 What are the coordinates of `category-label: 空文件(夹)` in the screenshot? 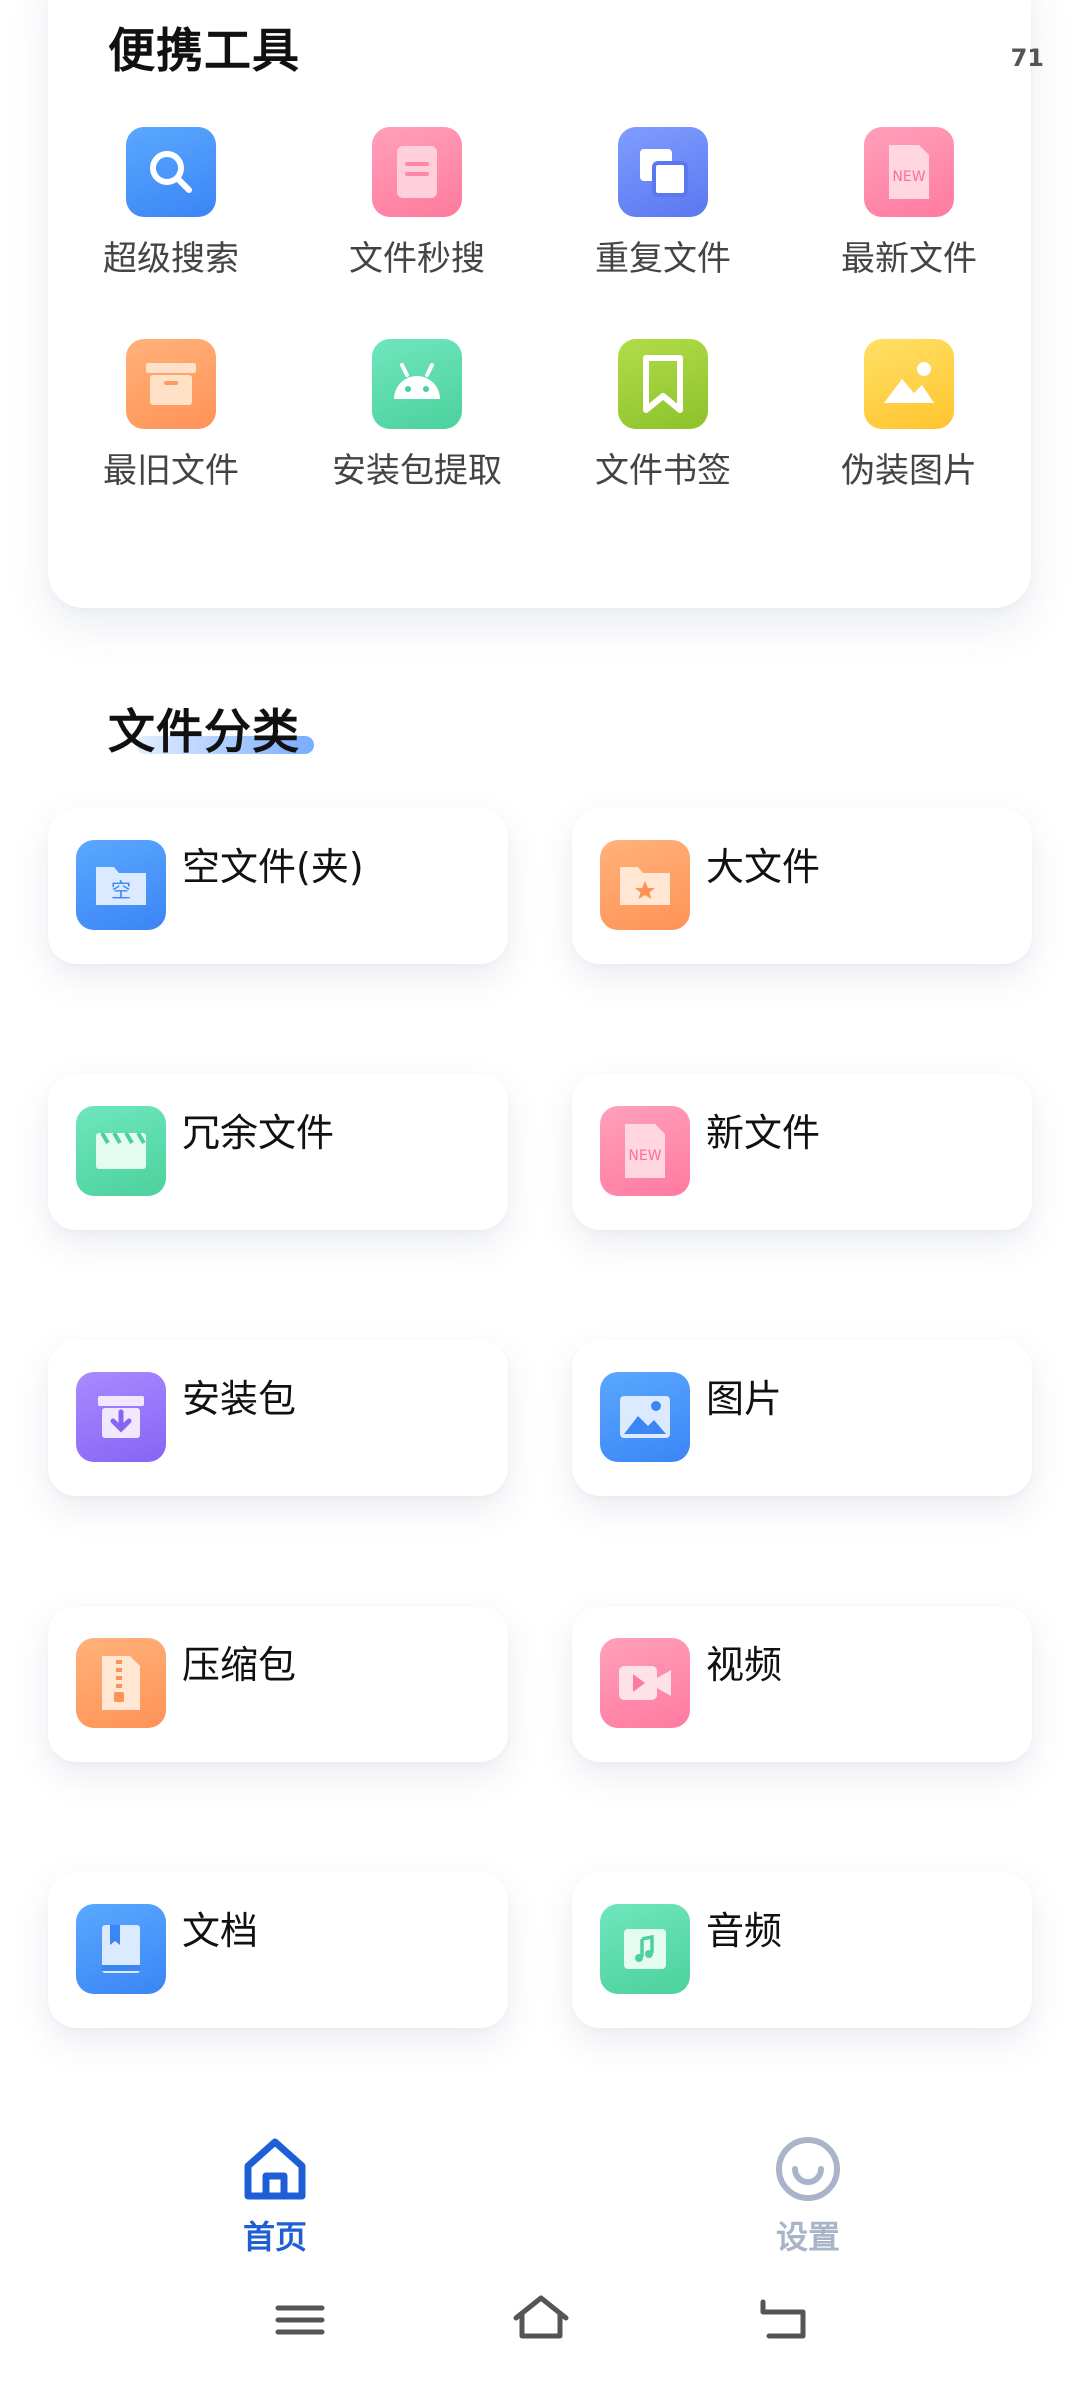 It's located at (273, 867).